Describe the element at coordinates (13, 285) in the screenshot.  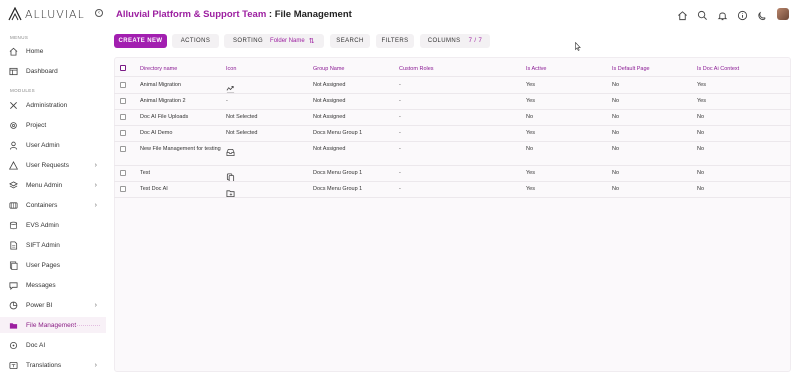
I see `message-icon` at that location.